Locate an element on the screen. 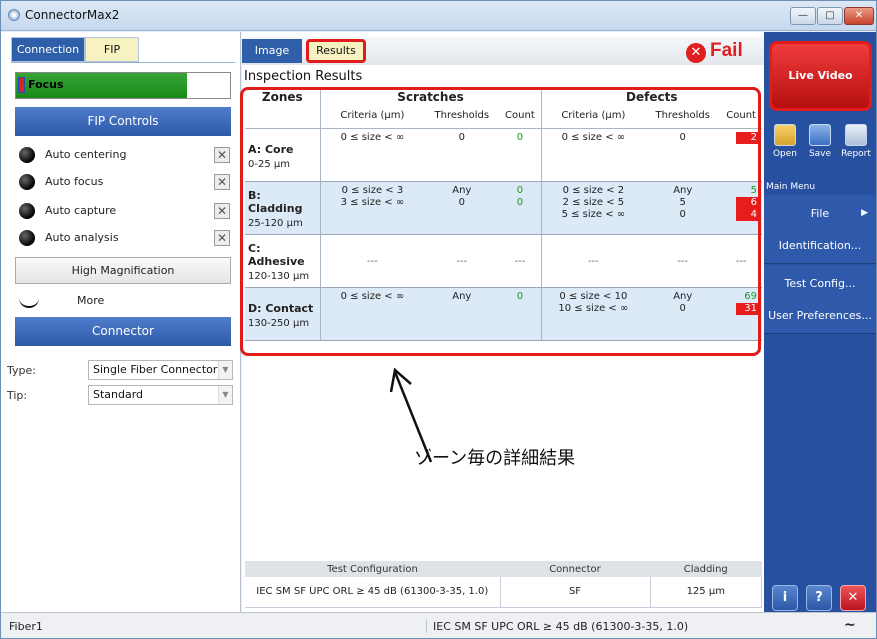  control-label: Auto focus is located at coordinates (74, 181).